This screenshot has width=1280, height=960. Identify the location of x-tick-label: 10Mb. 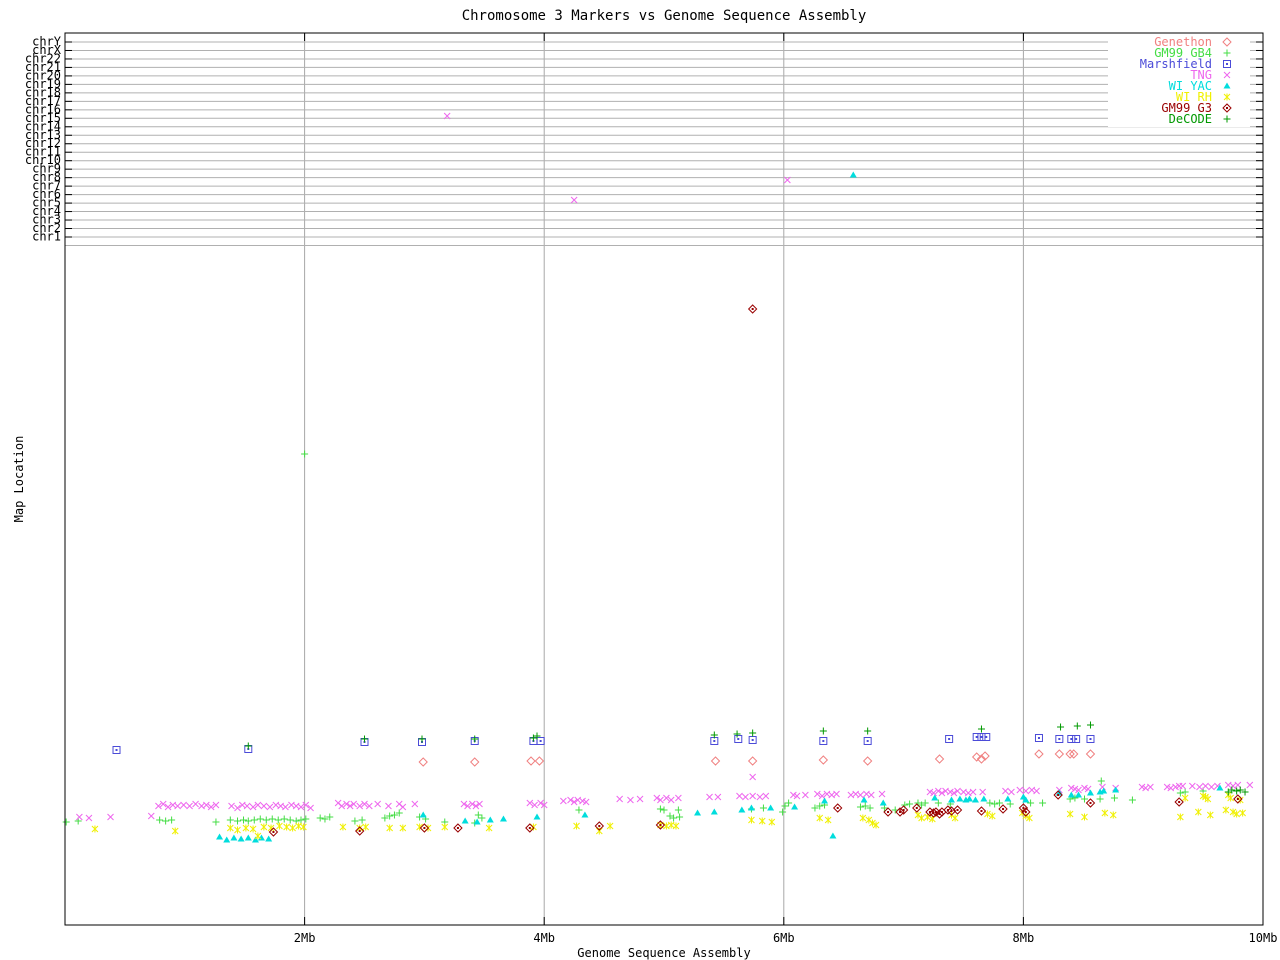
(1263, 938).